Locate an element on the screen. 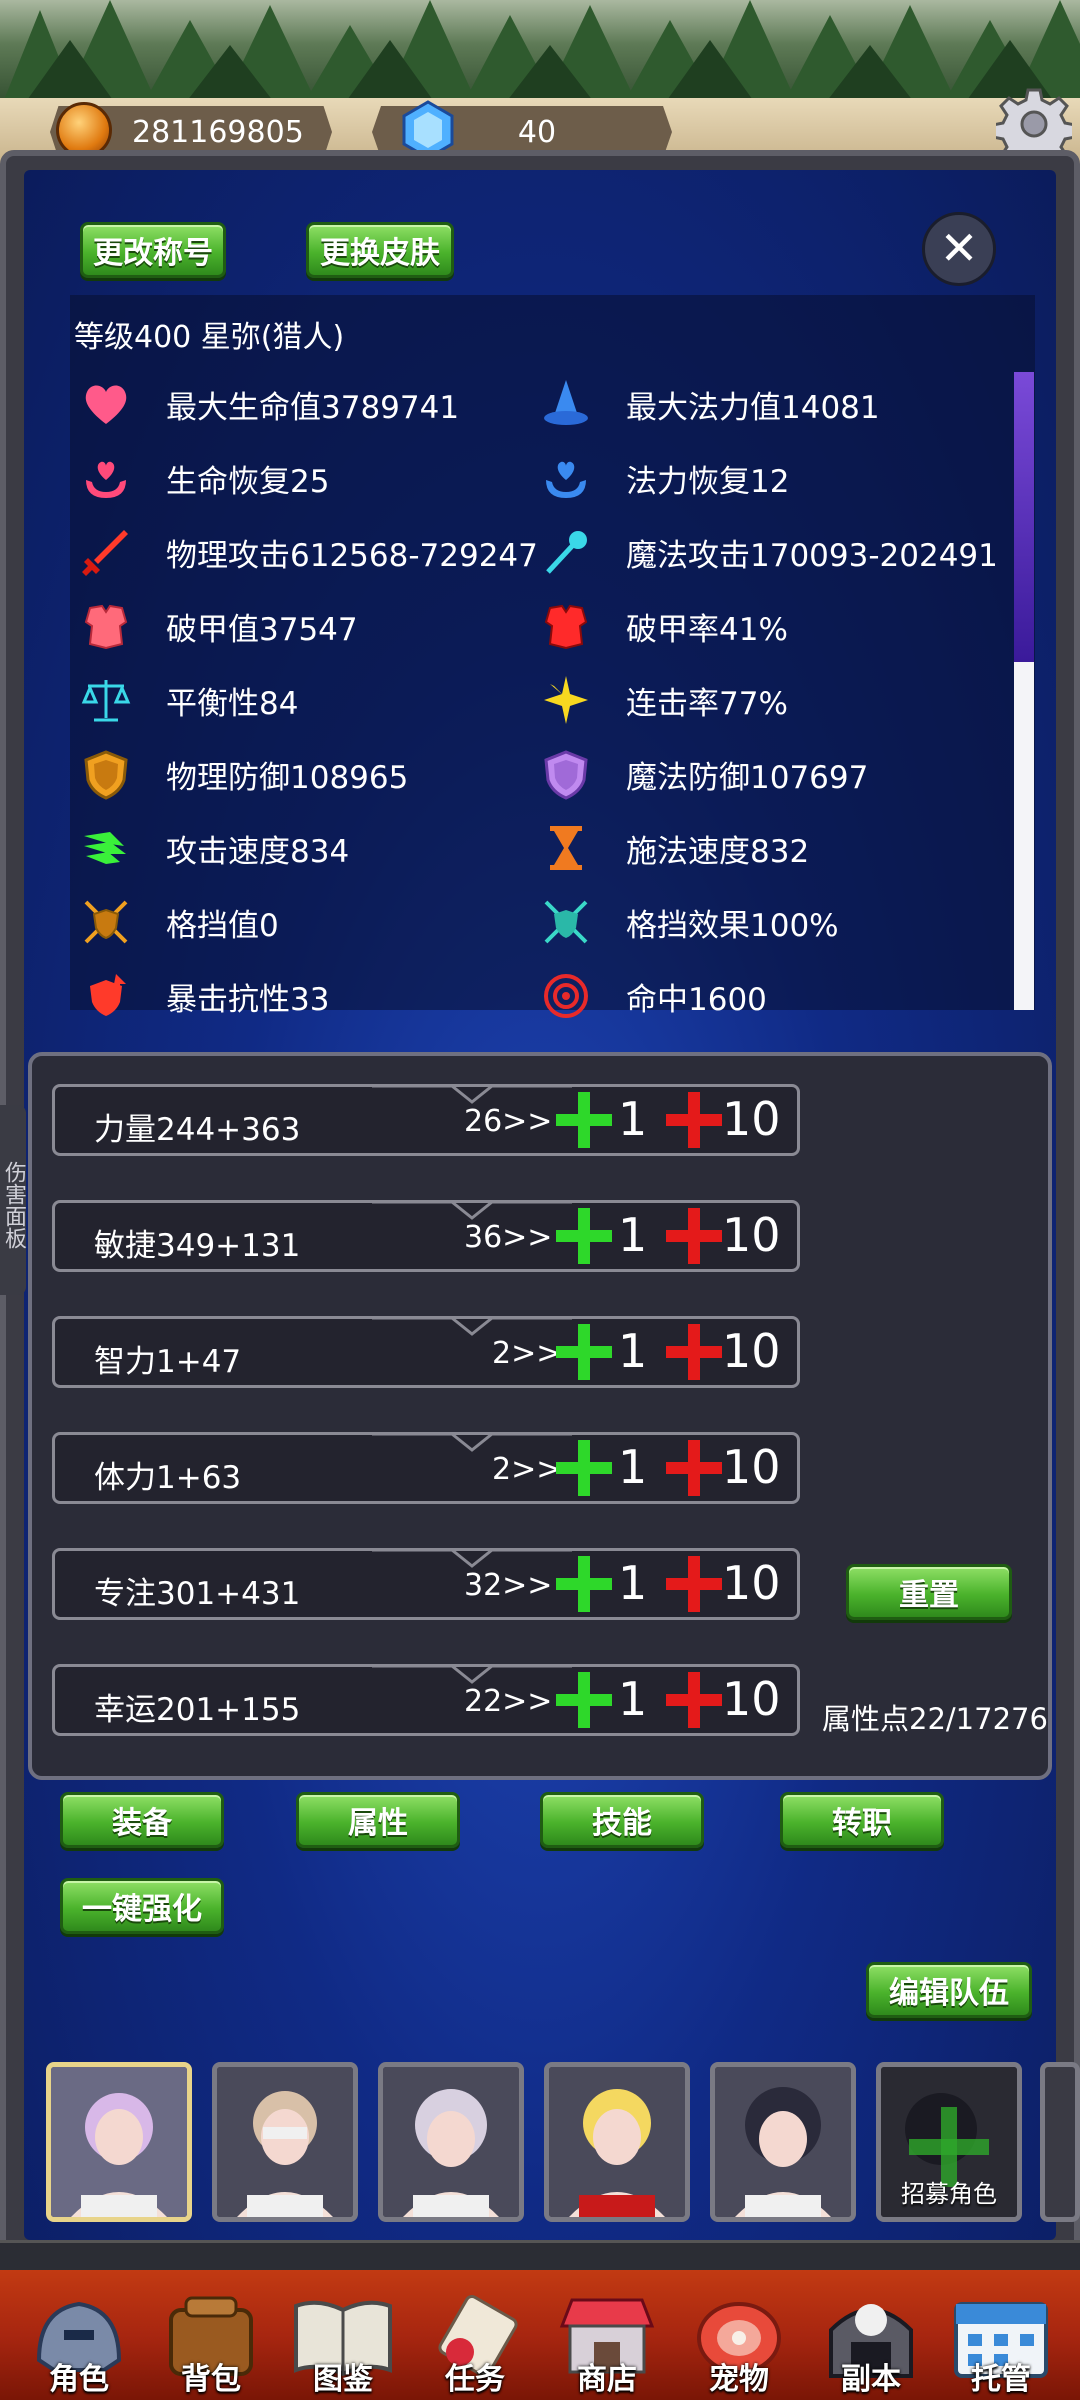 The height and width of the screenshot is (2400, 1080). forest-banner is located at coordinates (540, 55).